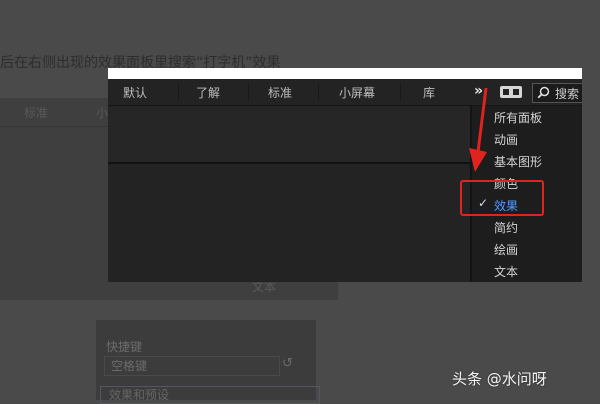 This screenshot has width=600, height=404. What do you see at coordinates (102, 113) in the screenshot?
I see `background-tab: 小` at bounding box center [102, 113].